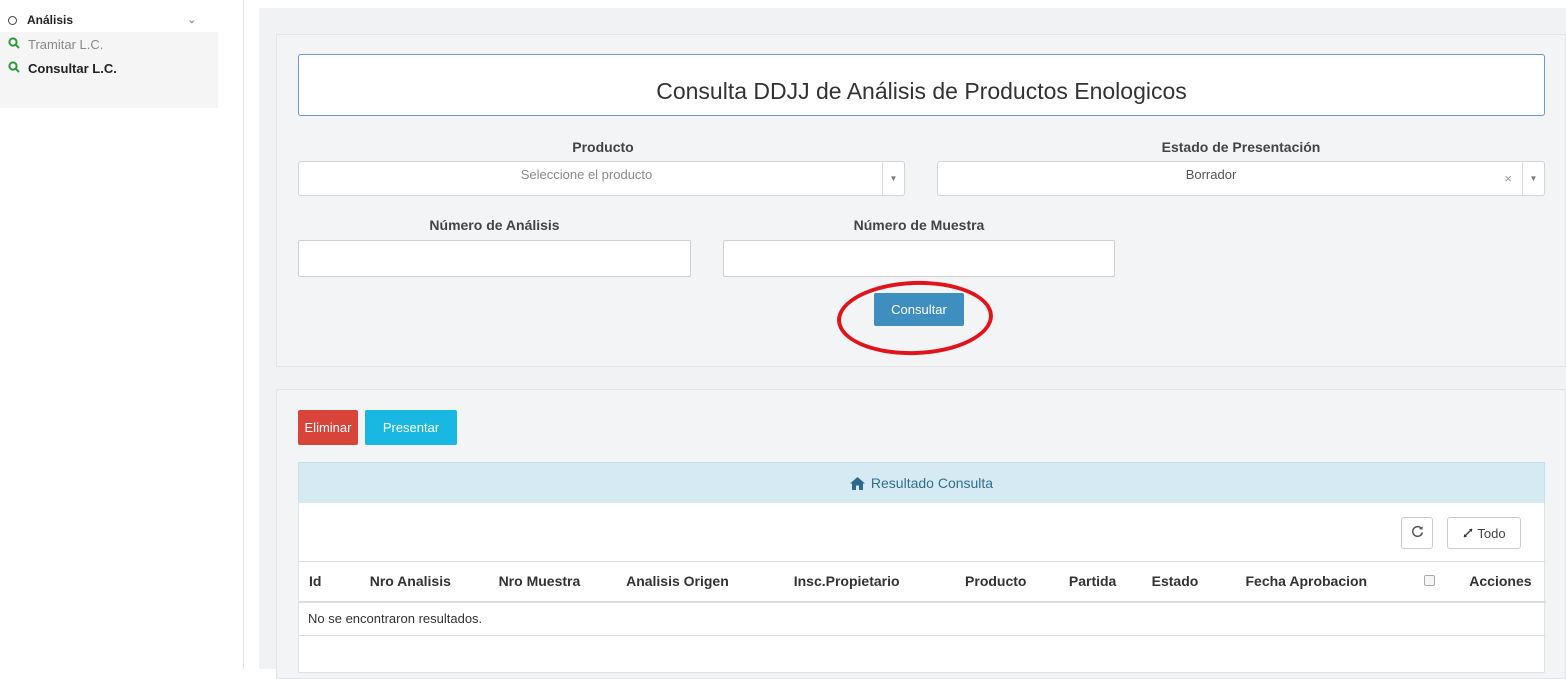 This screenshot has height=679, width=1566. What do you see at coordinates (586, 174) in the screenshot?
I see `producto-placeholder: Seleccione el producto` at bounding box center [586, 174].